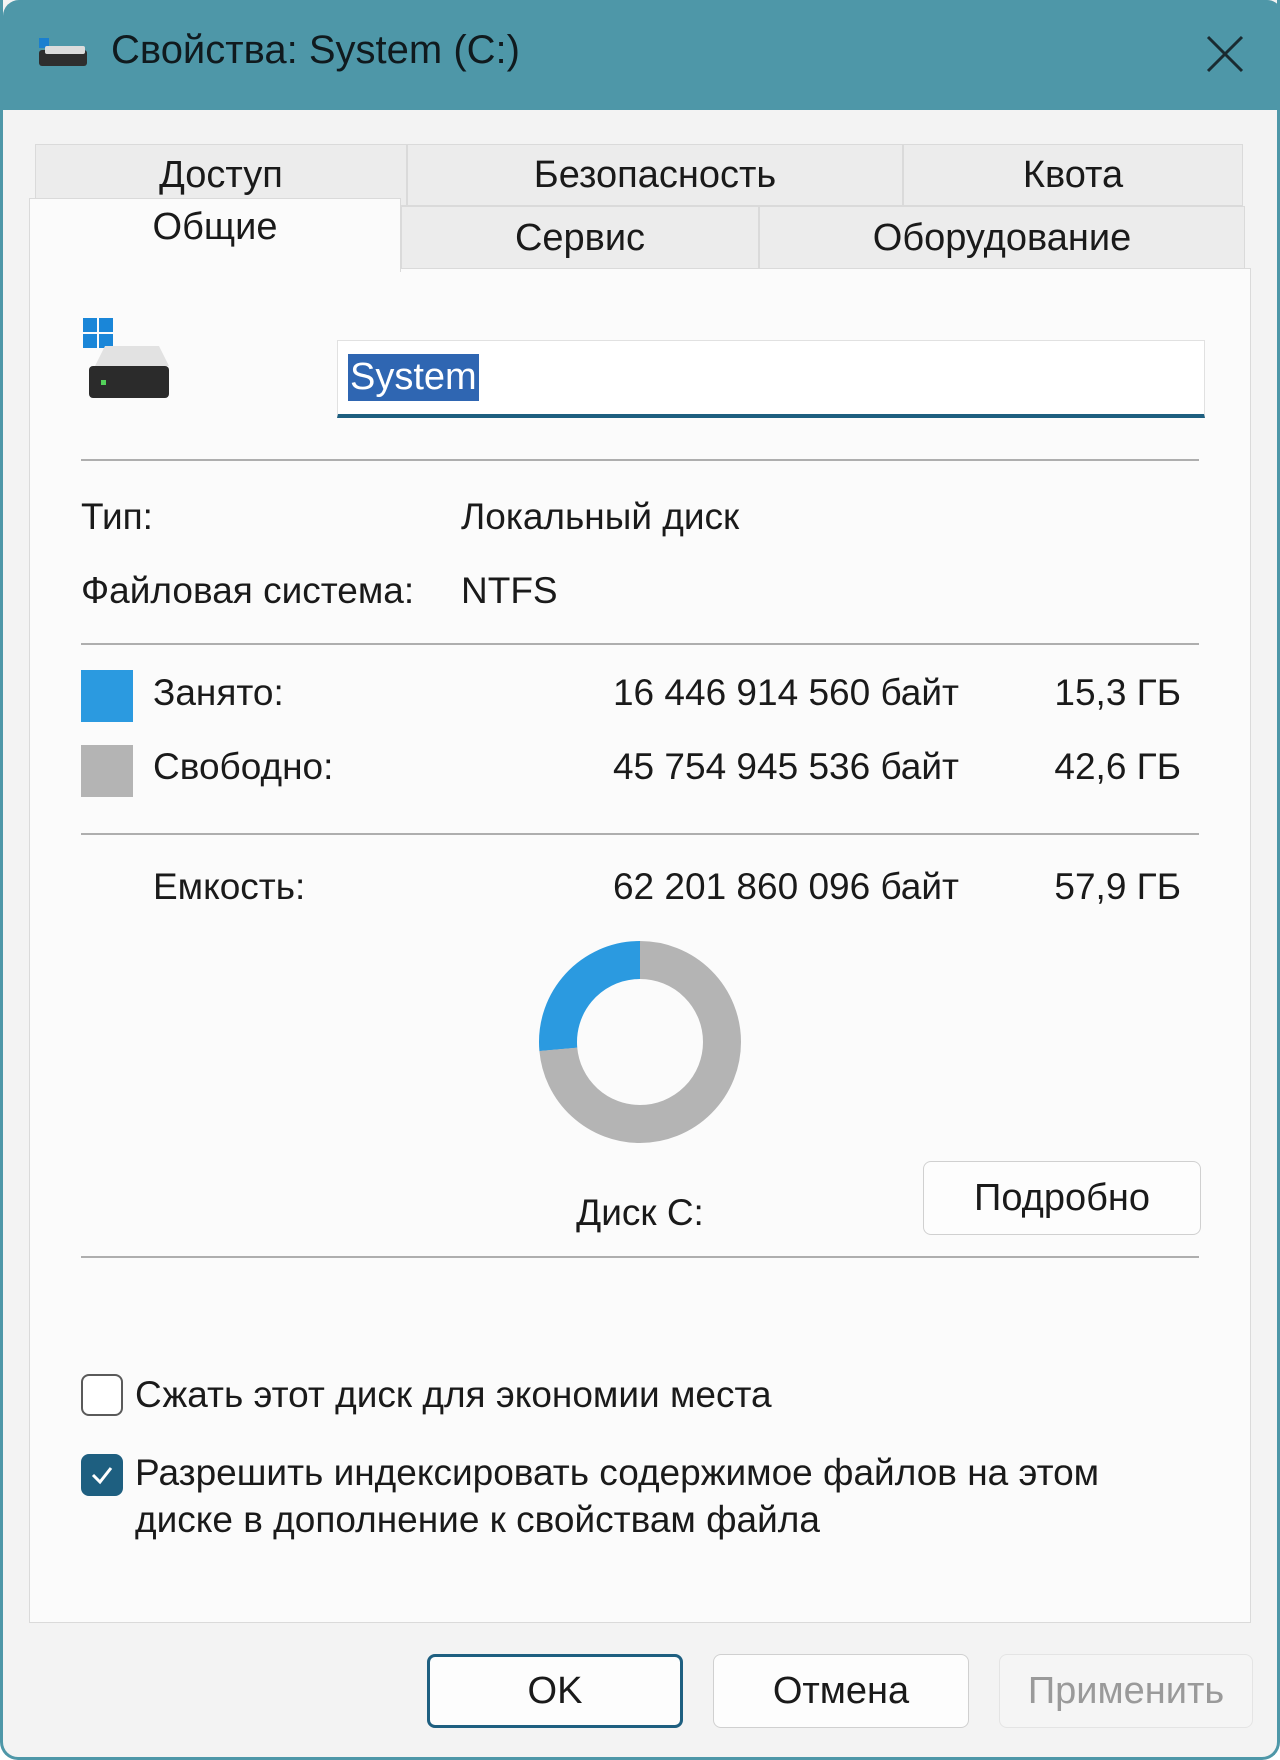 The image size is (1280, 1760). I want to click on tab-quota-label: Квота, so click(1073, 174).